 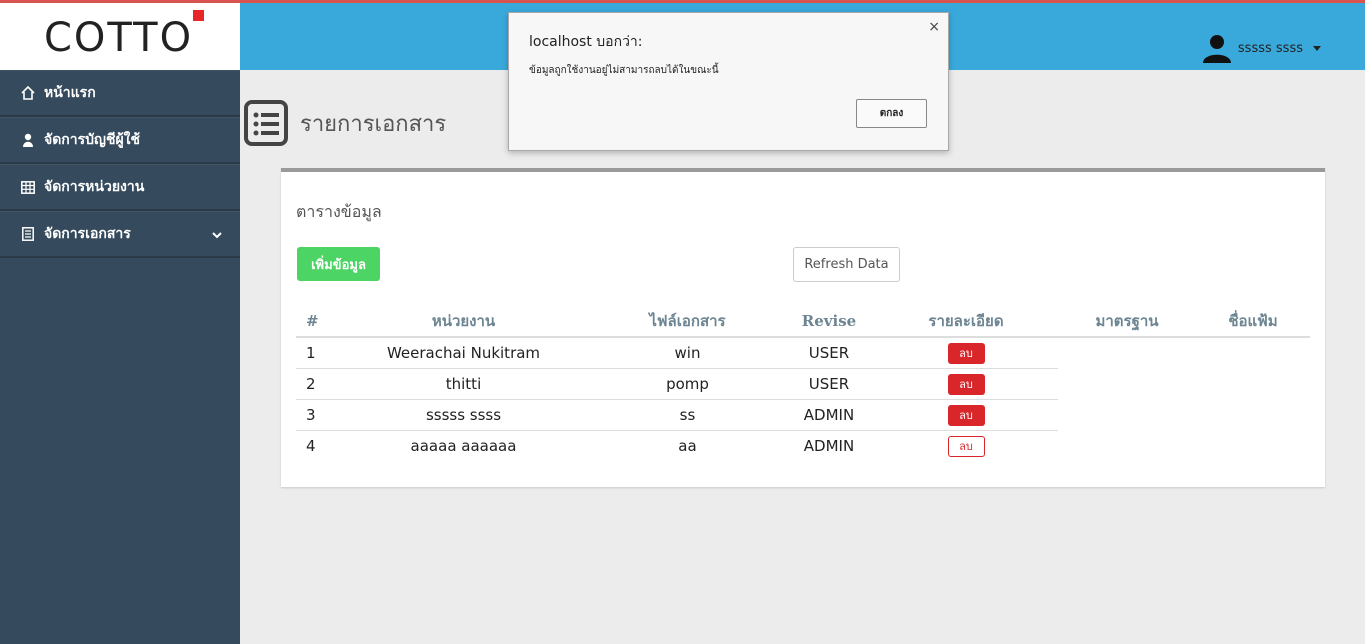 What do you see at coordinates (198, 15) in the screenshot?
I see `logo-square-icon` at bounding box center [198, 15].